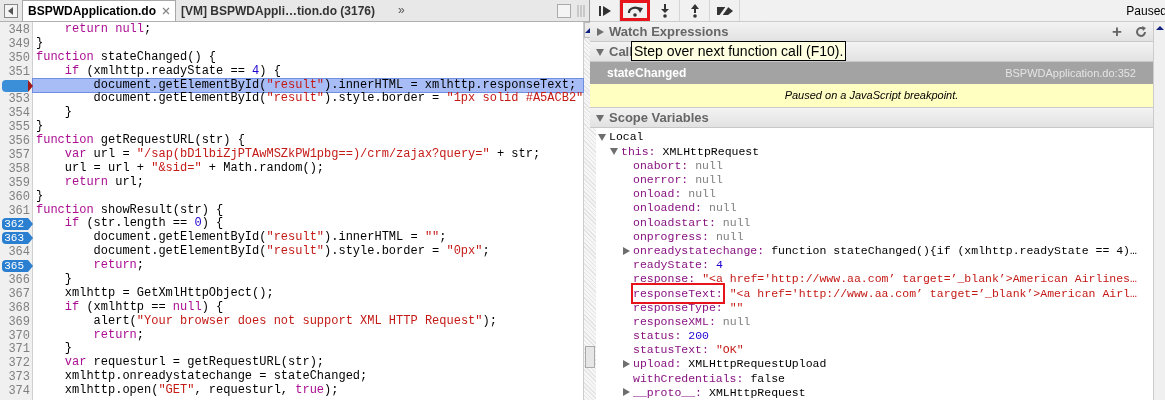 The width and height of the screenshot is (1165, 400). Describe the element at coordinates (871, 96) in the screenshot. I see `paused-message: Paused on a JavaScript breakpoint.` at that location.